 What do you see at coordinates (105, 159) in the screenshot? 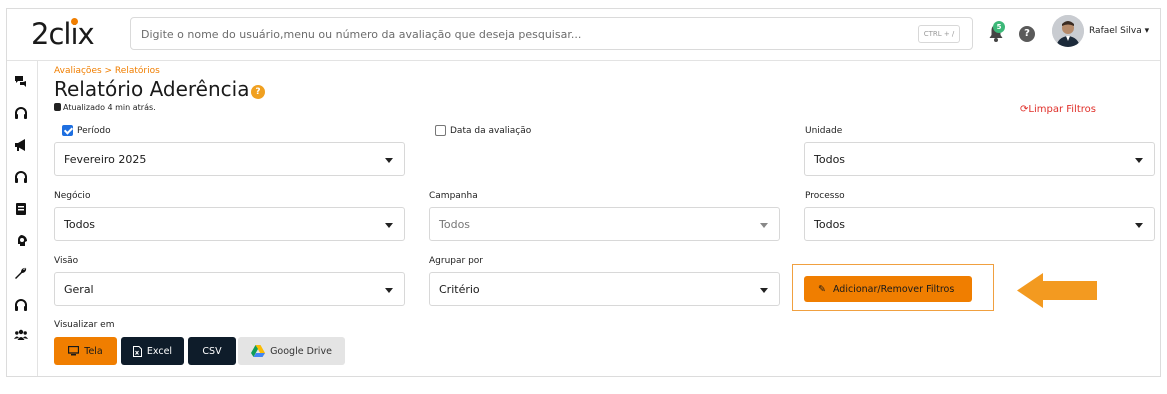
I see `periodo-value: Fevereiro 2025` at bounding box center [105, 159].